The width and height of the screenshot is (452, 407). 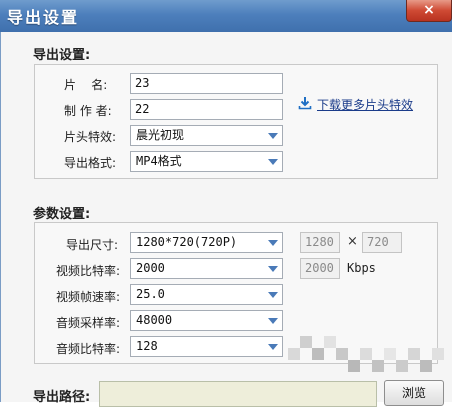 I want to click on size-value: 1280*720(720P), so click(x=187, y=242).